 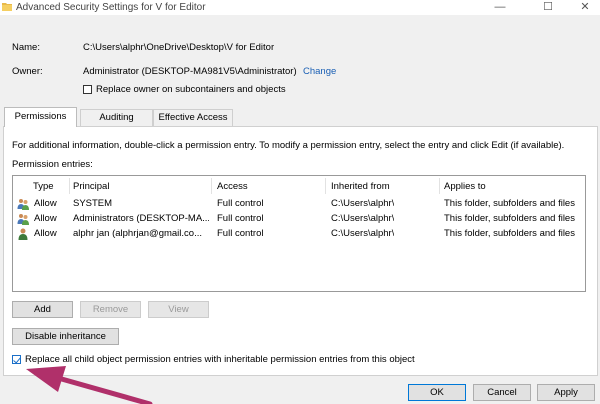 I want to click on column-header-access: Access, so click(x=232, y=187).